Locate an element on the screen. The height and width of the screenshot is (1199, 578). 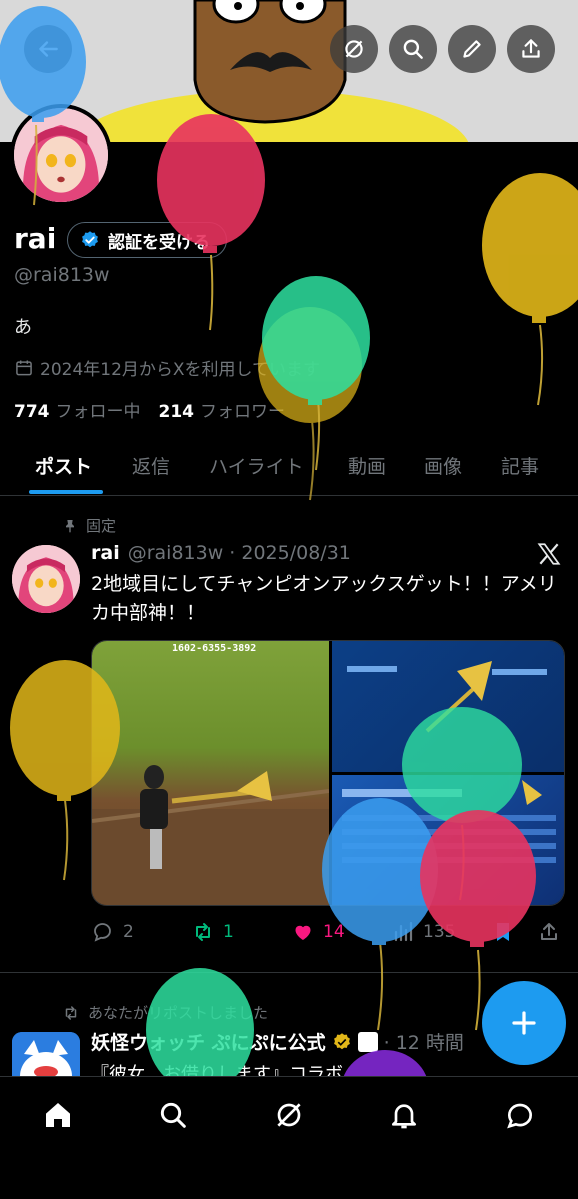
search-button is located at coordinates (413, 49).